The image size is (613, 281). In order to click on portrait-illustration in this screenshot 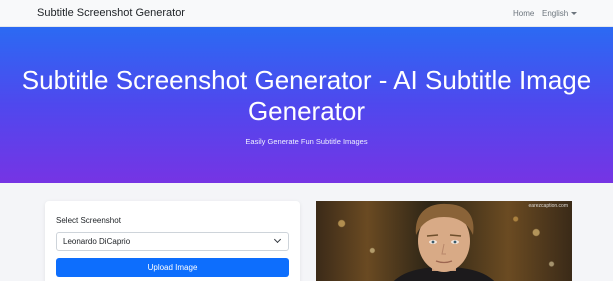, I will do `click(444, 242)`.